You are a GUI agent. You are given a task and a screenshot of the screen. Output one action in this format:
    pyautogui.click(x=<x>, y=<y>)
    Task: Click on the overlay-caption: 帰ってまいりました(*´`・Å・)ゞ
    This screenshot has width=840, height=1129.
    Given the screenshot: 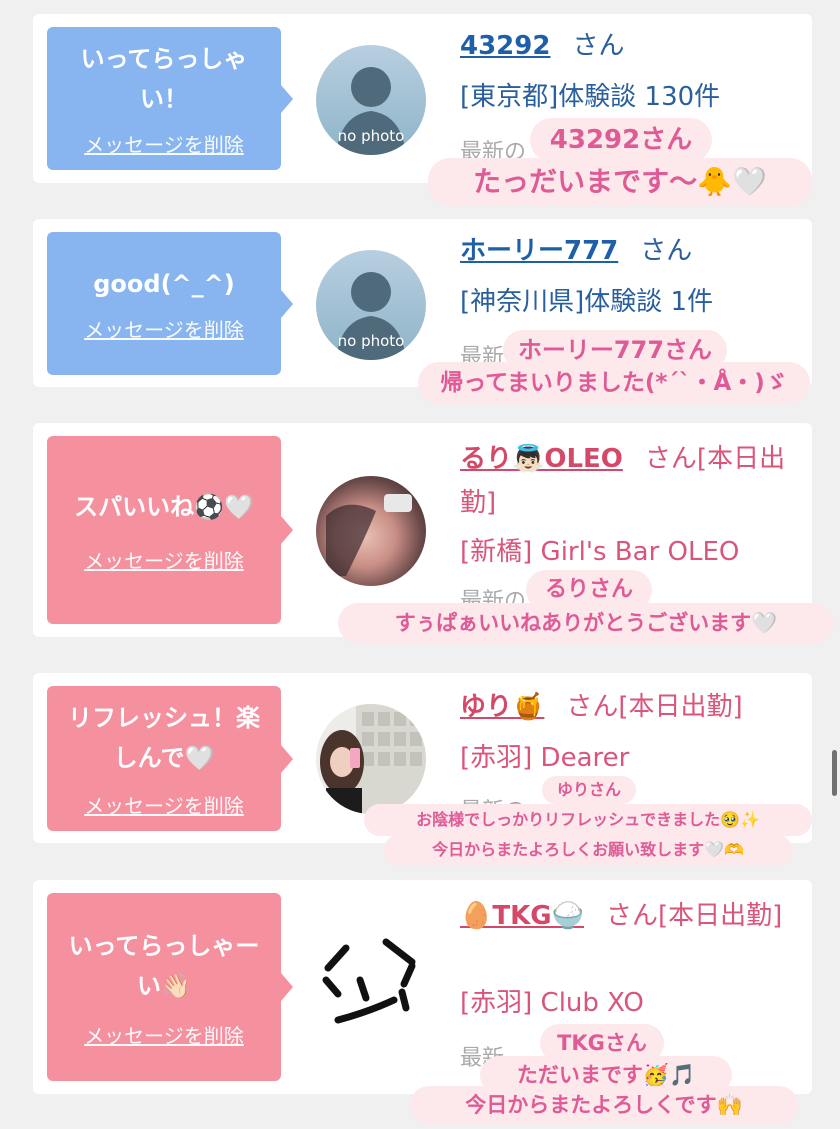 What is the action you would take?
    pyautogui.click(x=614, y=383)
    